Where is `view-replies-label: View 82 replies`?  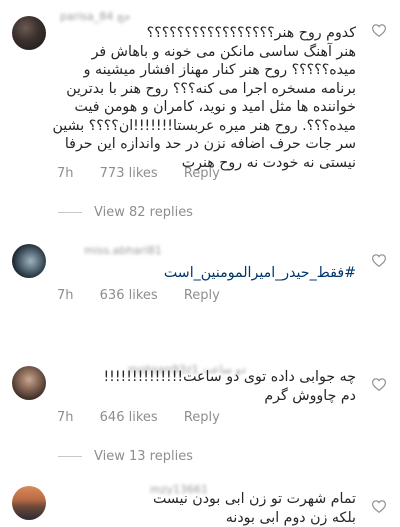 view-replies-label: View 82 replies is located at coordinates (143, 212).